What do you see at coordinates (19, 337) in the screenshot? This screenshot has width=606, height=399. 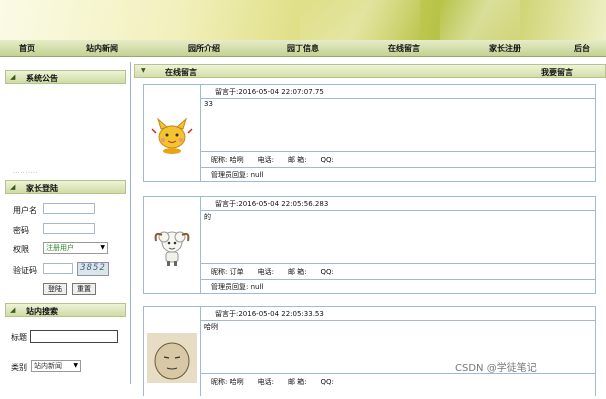 I see `search-title-label: 标题` at bounding box center [19, 337].